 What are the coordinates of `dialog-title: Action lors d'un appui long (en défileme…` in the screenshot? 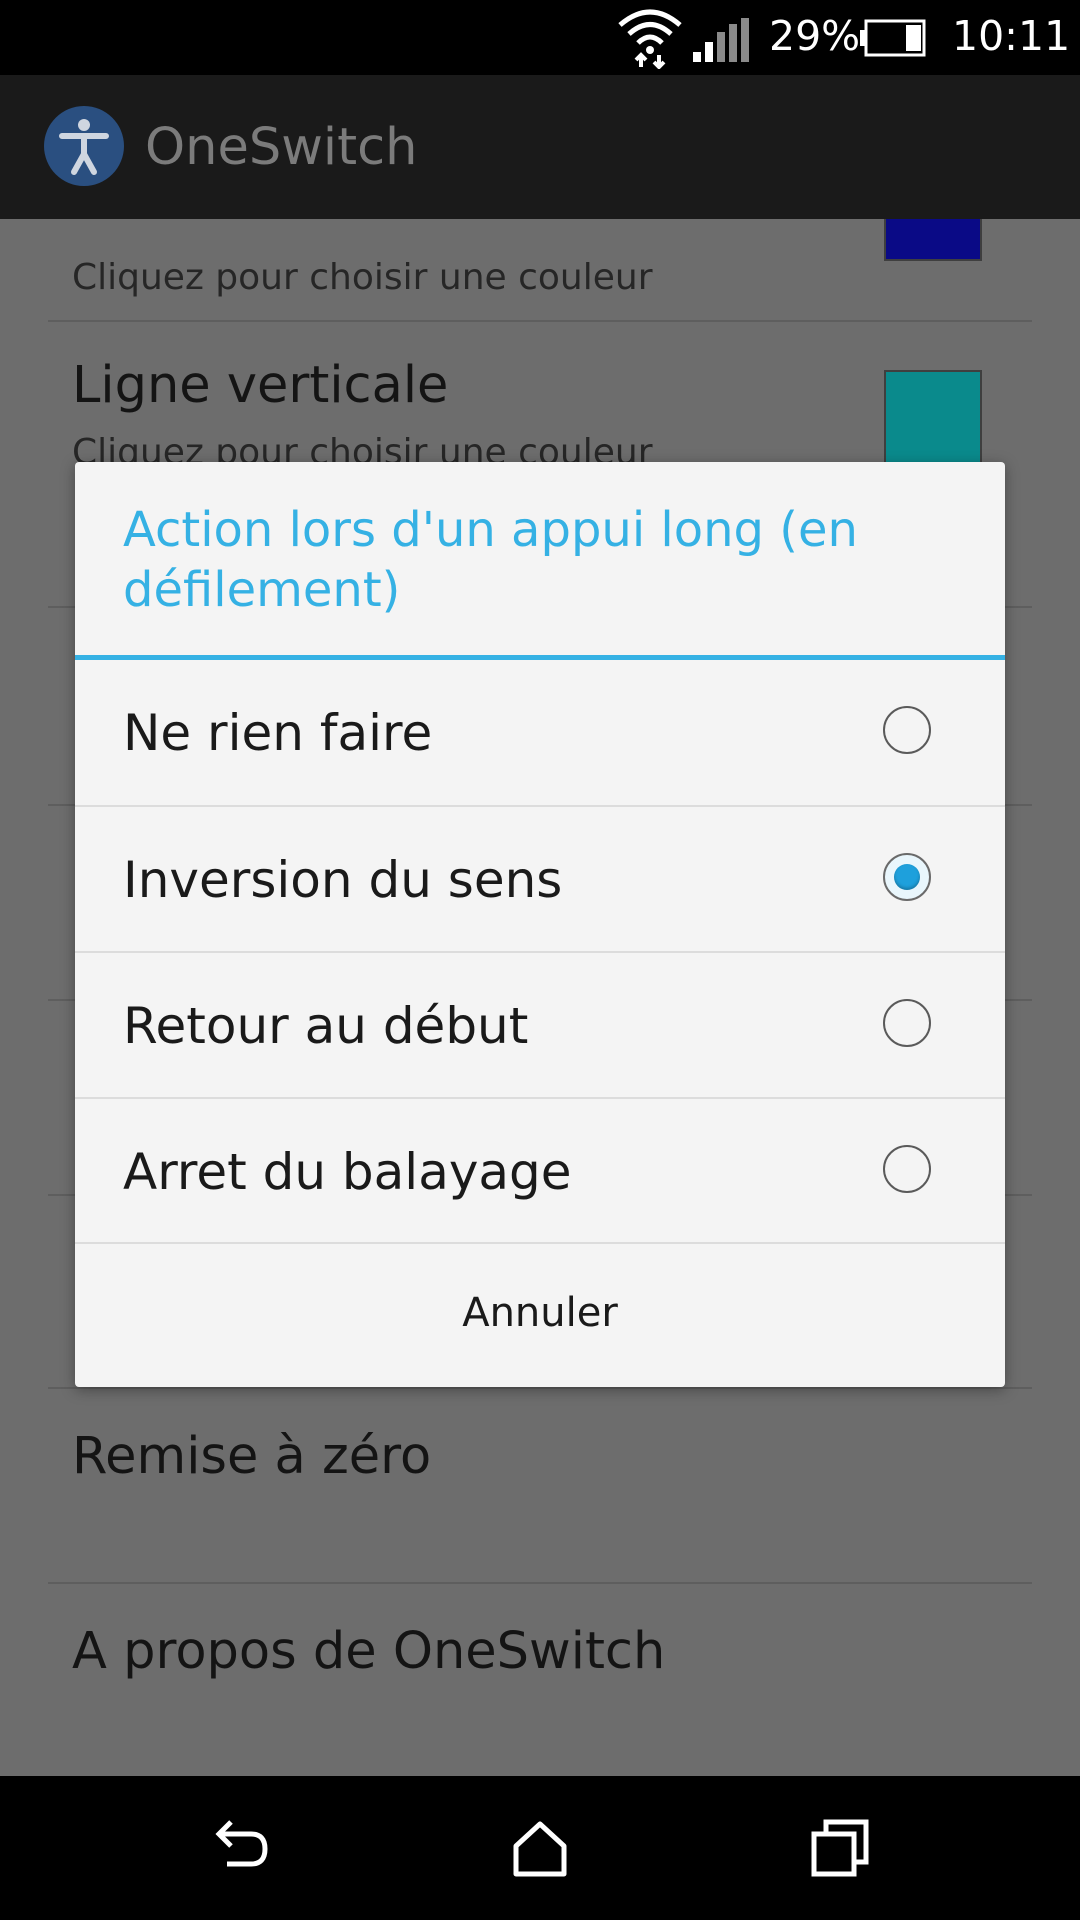 It's located at (490, 560).